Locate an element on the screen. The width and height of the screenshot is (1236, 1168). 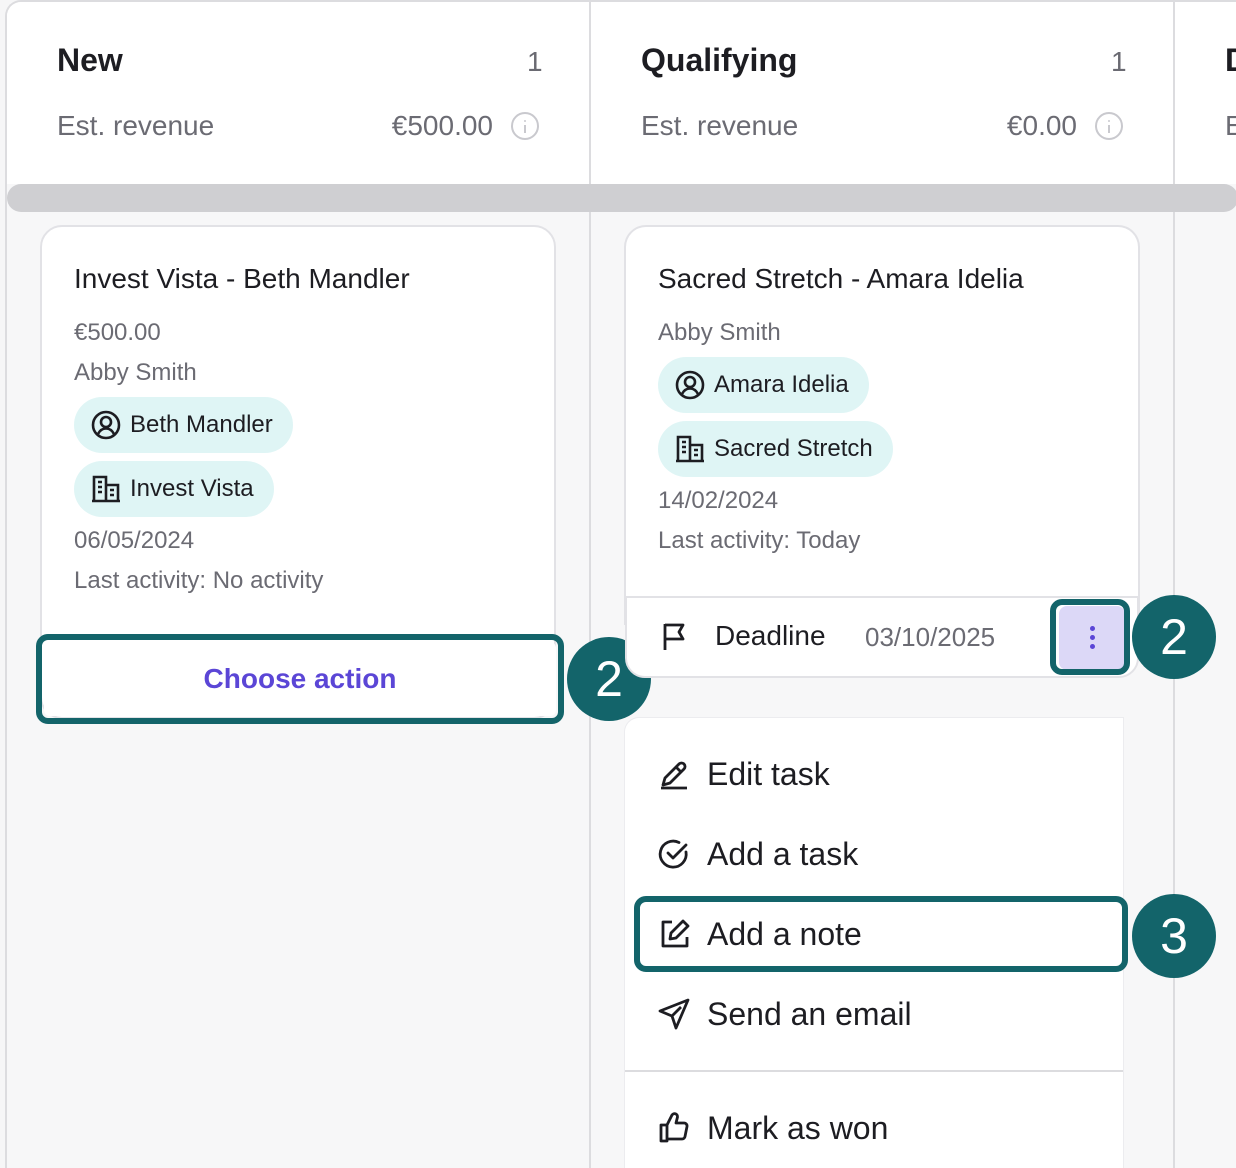
deal-date: 14/02/2024 is located at coordinates (718, 500).